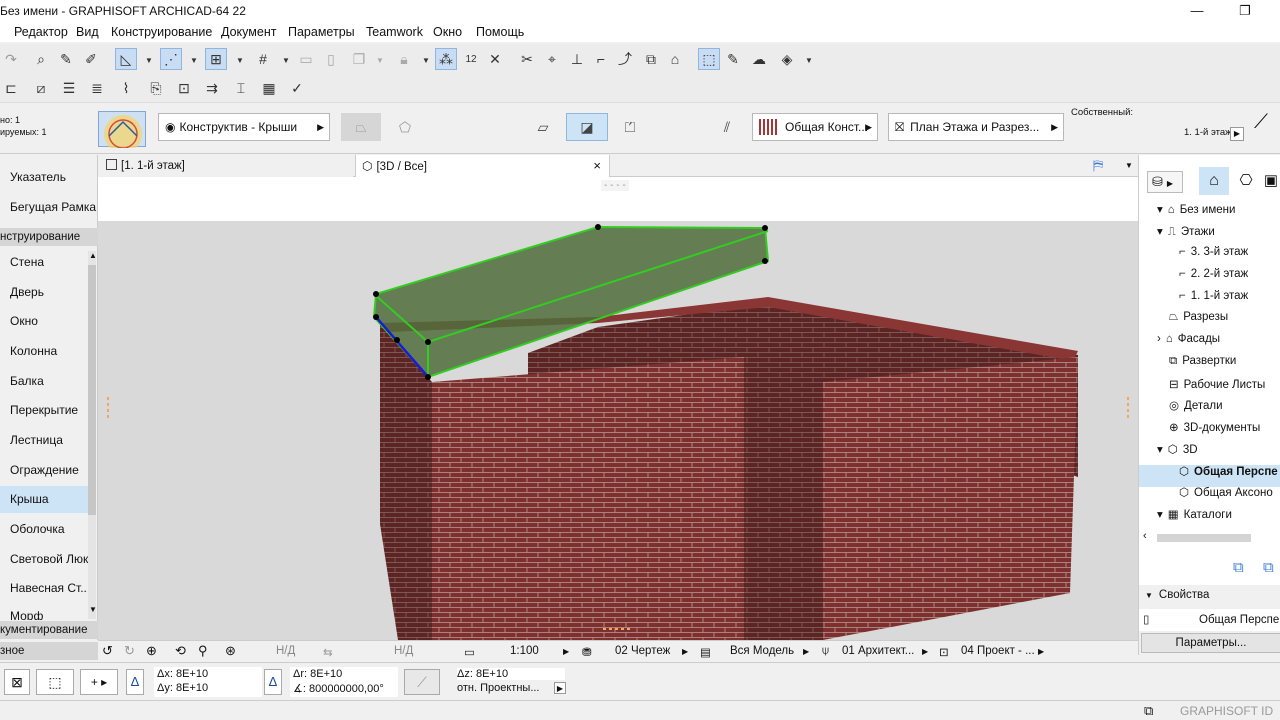 The width and height of the screenshot is (1280, 720). Describe the element at coordinates (1261, 122) in the screenshot. I see `trace-reference-icon: ⟋` at that location.